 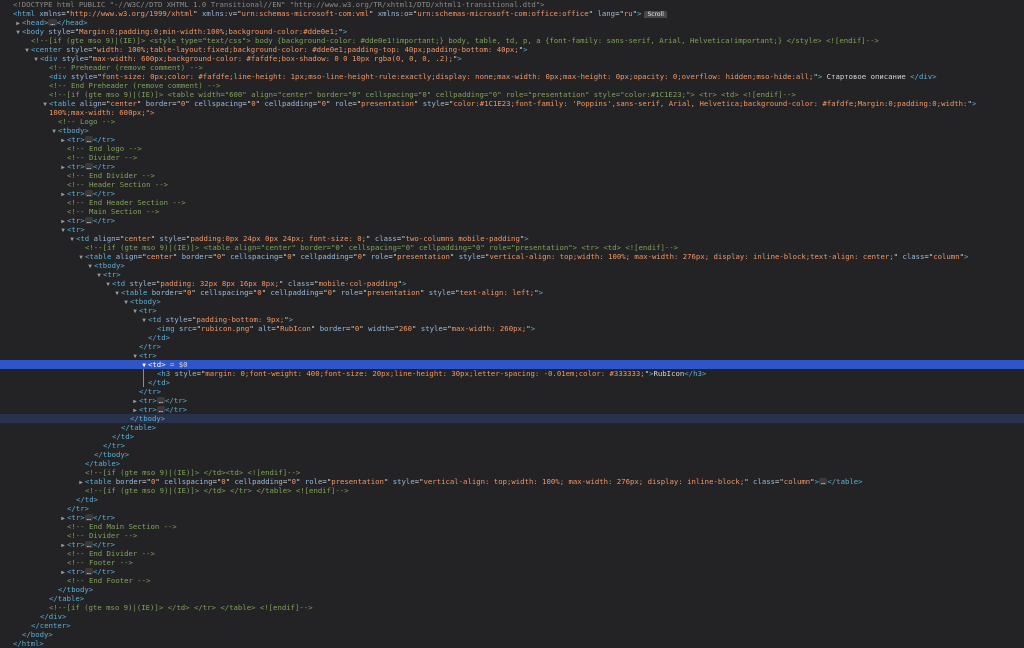 I want to click on dom-node-row: ▶ <head>… </head>, so click(x=512, y=22).